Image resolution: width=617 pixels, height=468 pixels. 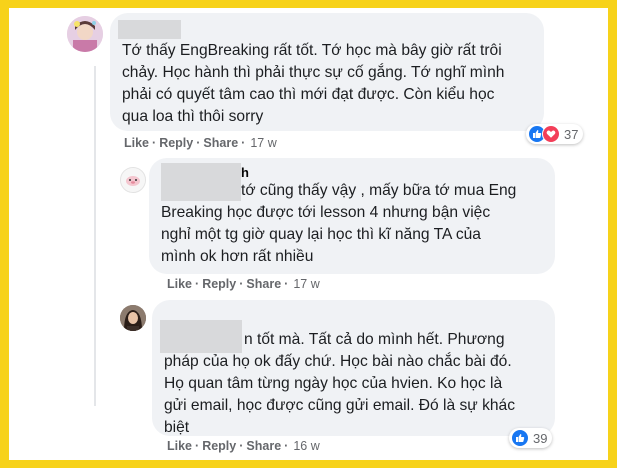 What do you see at coordinates (305, 446) in the screenshot?
I see `timestamp: 16 w` at bounding box center [305, 446].